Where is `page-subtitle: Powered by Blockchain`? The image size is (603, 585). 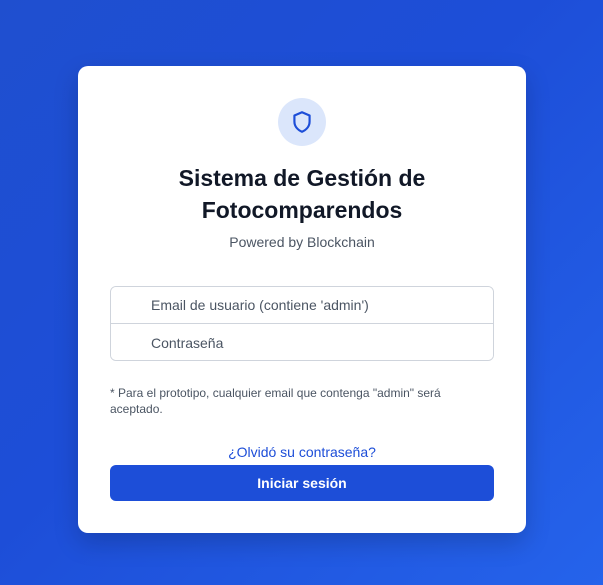
page-subtitle: Powered by Blockchain is located at coordinates (302, 242).